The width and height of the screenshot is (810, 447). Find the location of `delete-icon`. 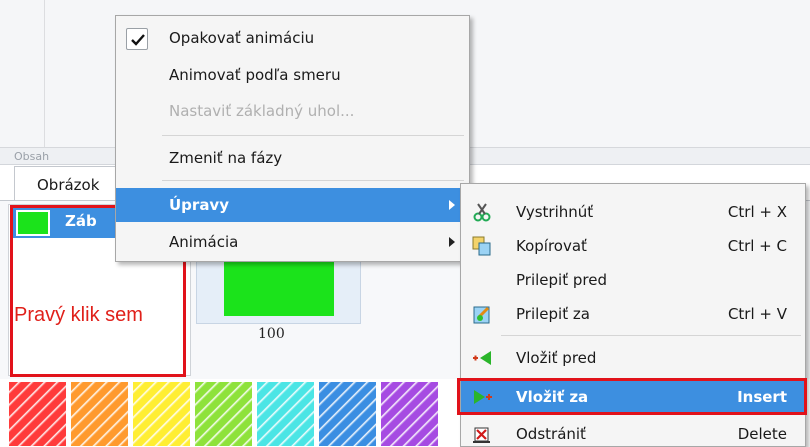

delete-icon is located at coordinates (481, 435).